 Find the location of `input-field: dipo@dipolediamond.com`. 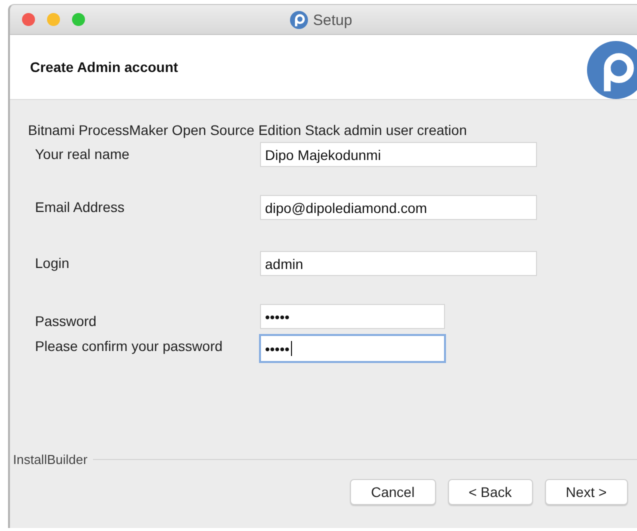

input-field: dipo@dipolediamond.com is located at coordinates (398, 207).